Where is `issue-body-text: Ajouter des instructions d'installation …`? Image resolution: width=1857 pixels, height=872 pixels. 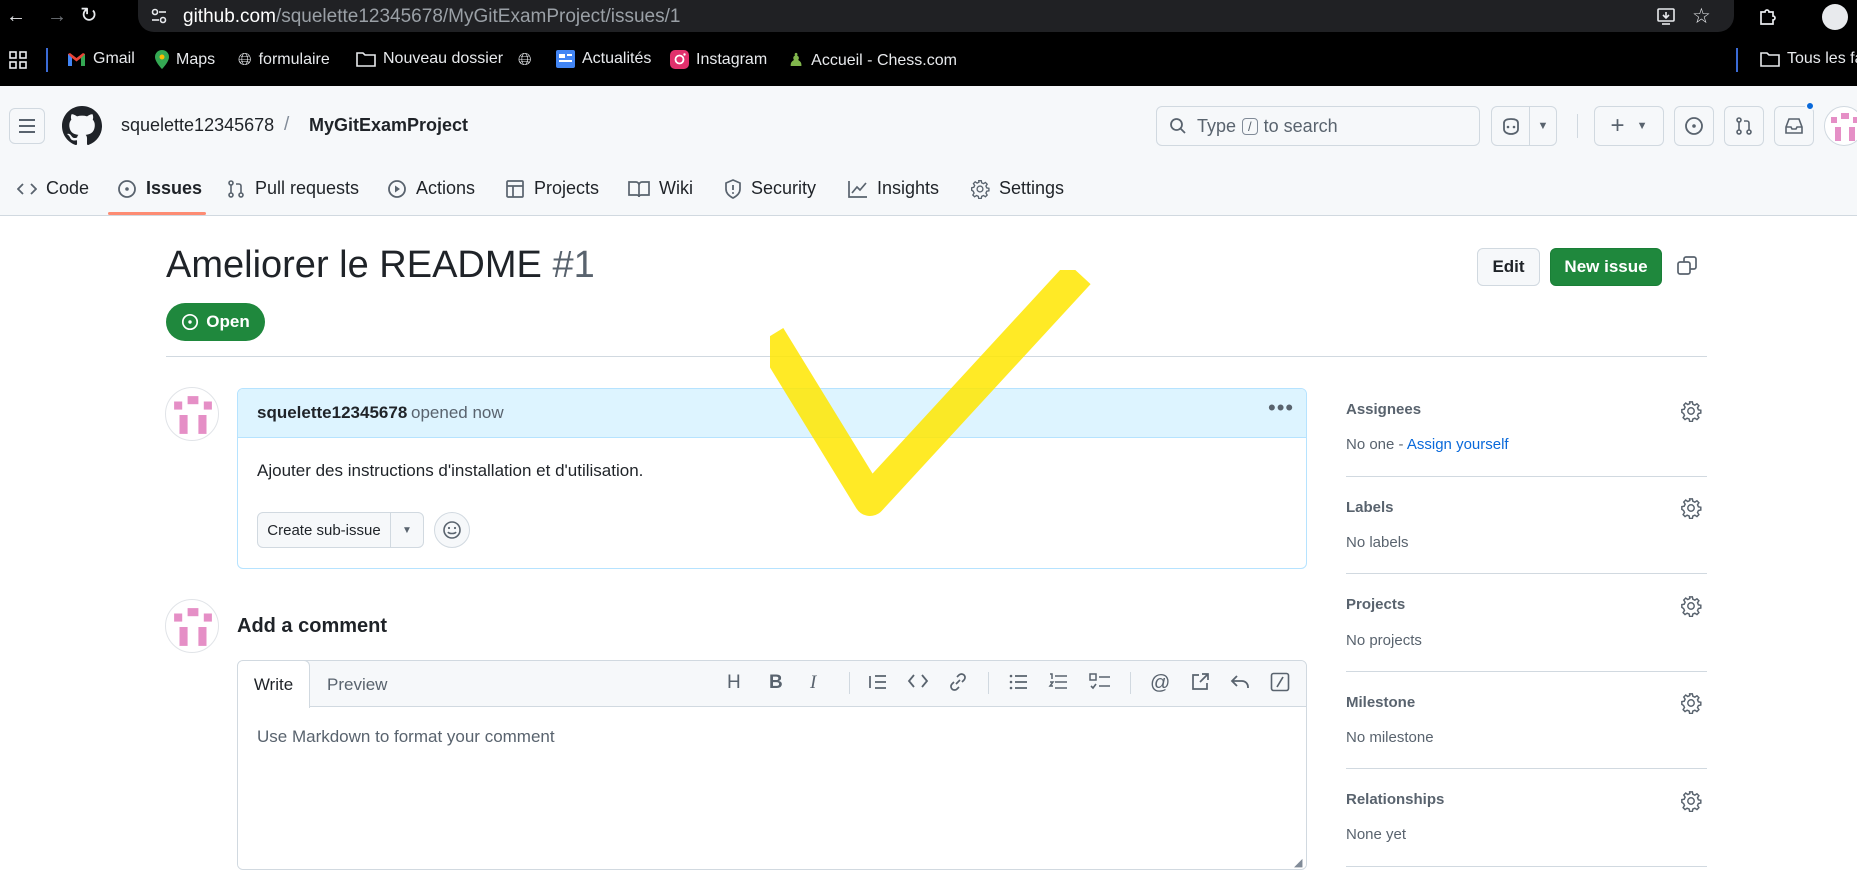
issue-body-text: Ajouter des instructions d'installation … is located at coordinates (450, 470).